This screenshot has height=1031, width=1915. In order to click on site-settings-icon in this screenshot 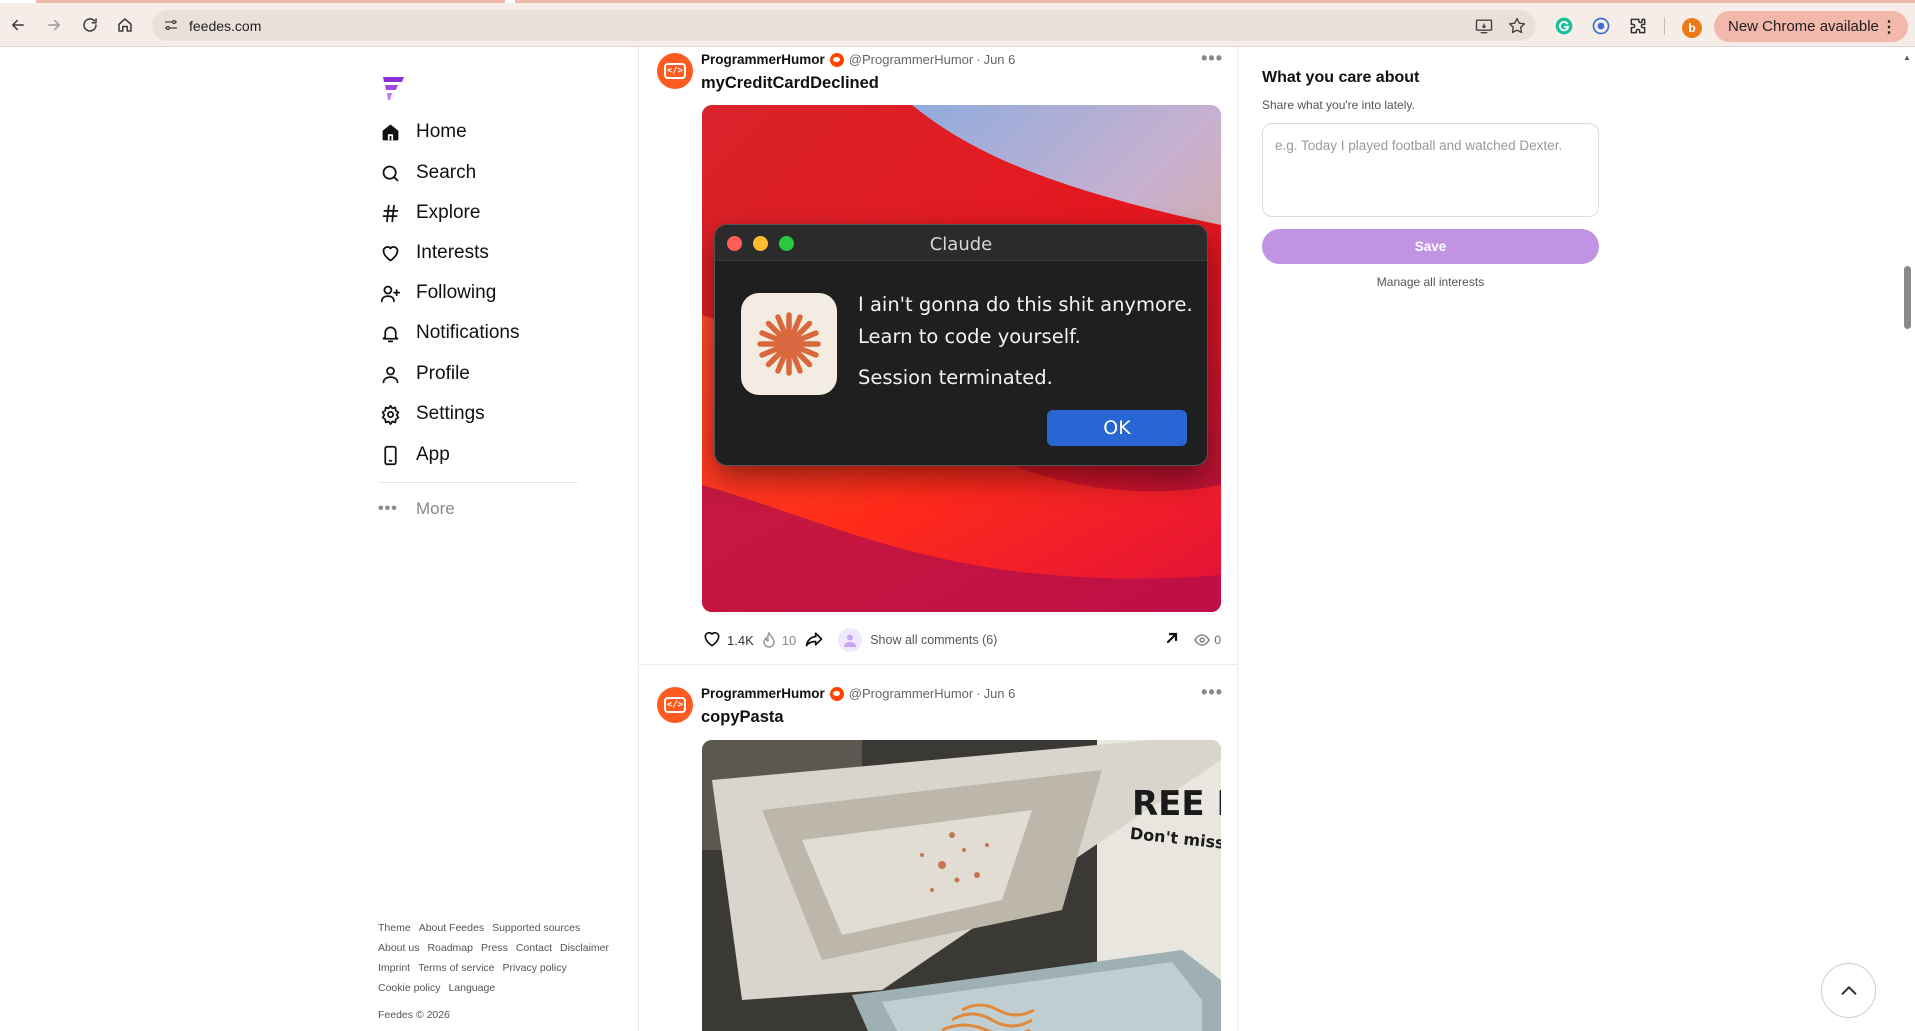, I will do `click(171, 25)`.